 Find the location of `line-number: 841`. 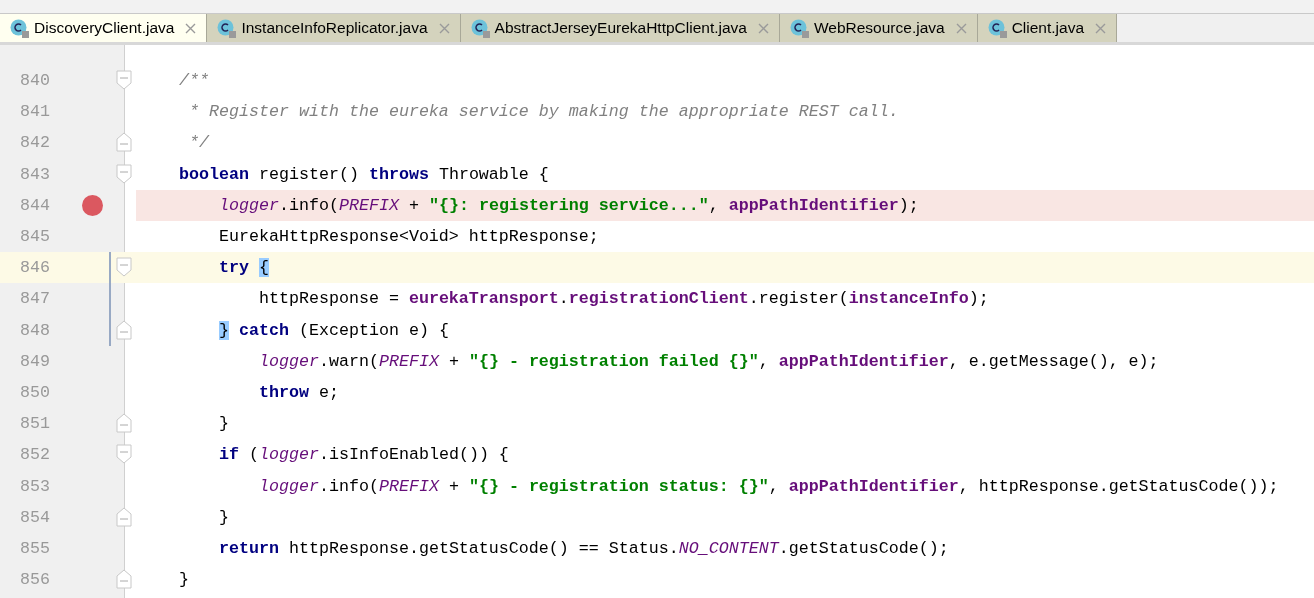

line-number: 841 is located at coordinates (35, 112).